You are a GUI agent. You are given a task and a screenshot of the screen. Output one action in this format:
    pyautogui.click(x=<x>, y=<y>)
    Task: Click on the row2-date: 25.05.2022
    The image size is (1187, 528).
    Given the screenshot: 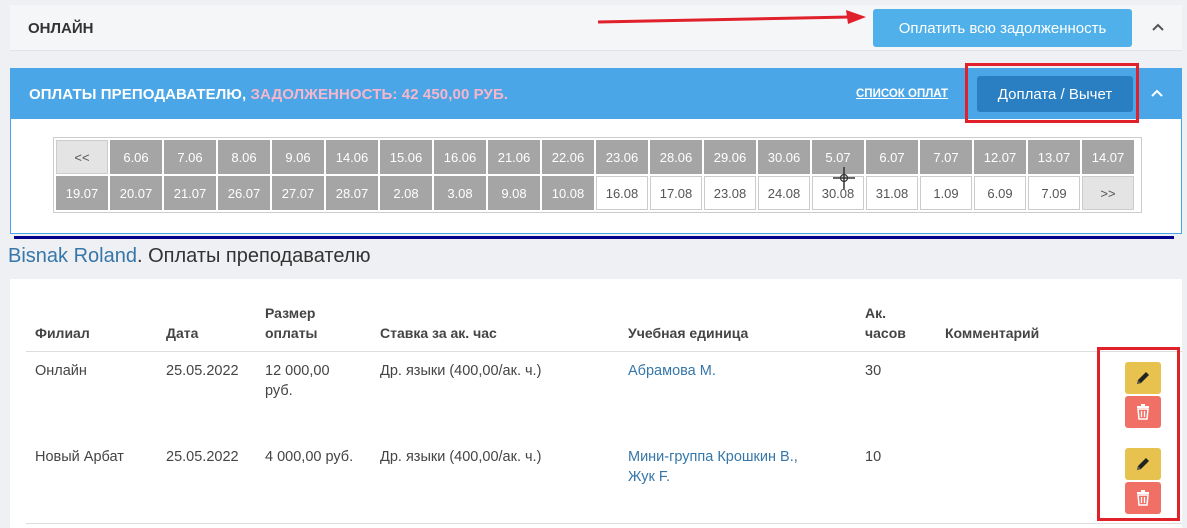 What is the action you would take?
    pyautogui.click(x=202, y=457)
    